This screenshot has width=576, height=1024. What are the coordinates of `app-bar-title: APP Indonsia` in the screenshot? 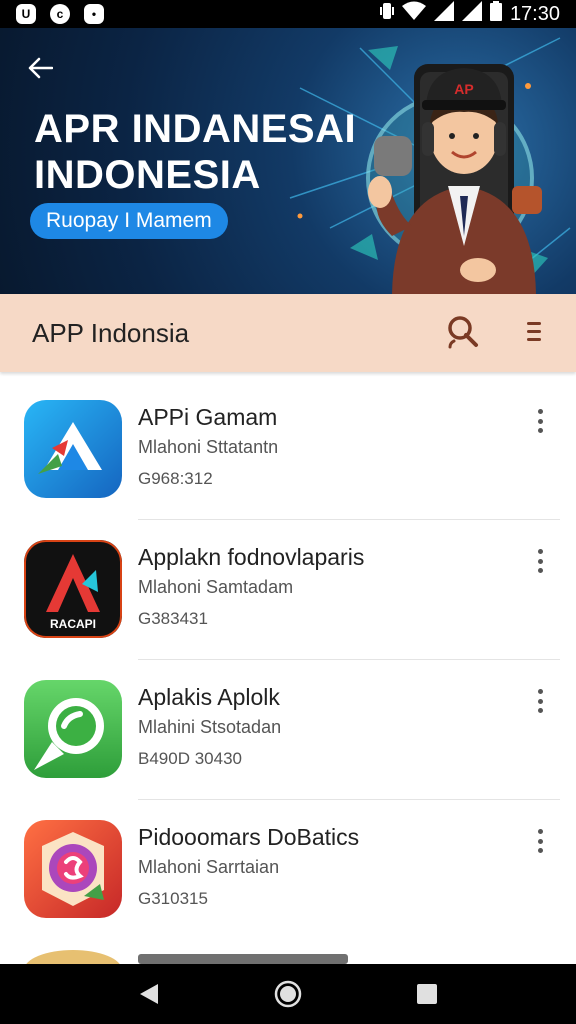 It's located at (111, 332).